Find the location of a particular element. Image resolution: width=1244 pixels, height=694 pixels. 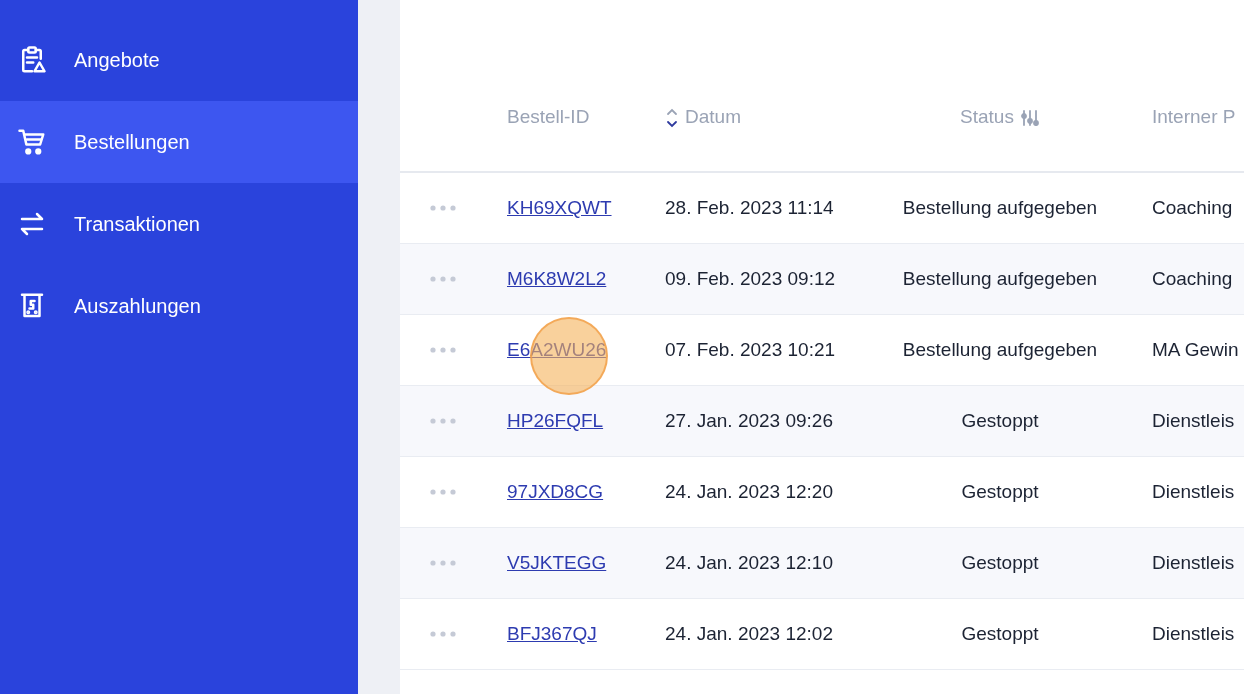

order-id-link: M6K8W2L2 is located at coordinates (557, 278).